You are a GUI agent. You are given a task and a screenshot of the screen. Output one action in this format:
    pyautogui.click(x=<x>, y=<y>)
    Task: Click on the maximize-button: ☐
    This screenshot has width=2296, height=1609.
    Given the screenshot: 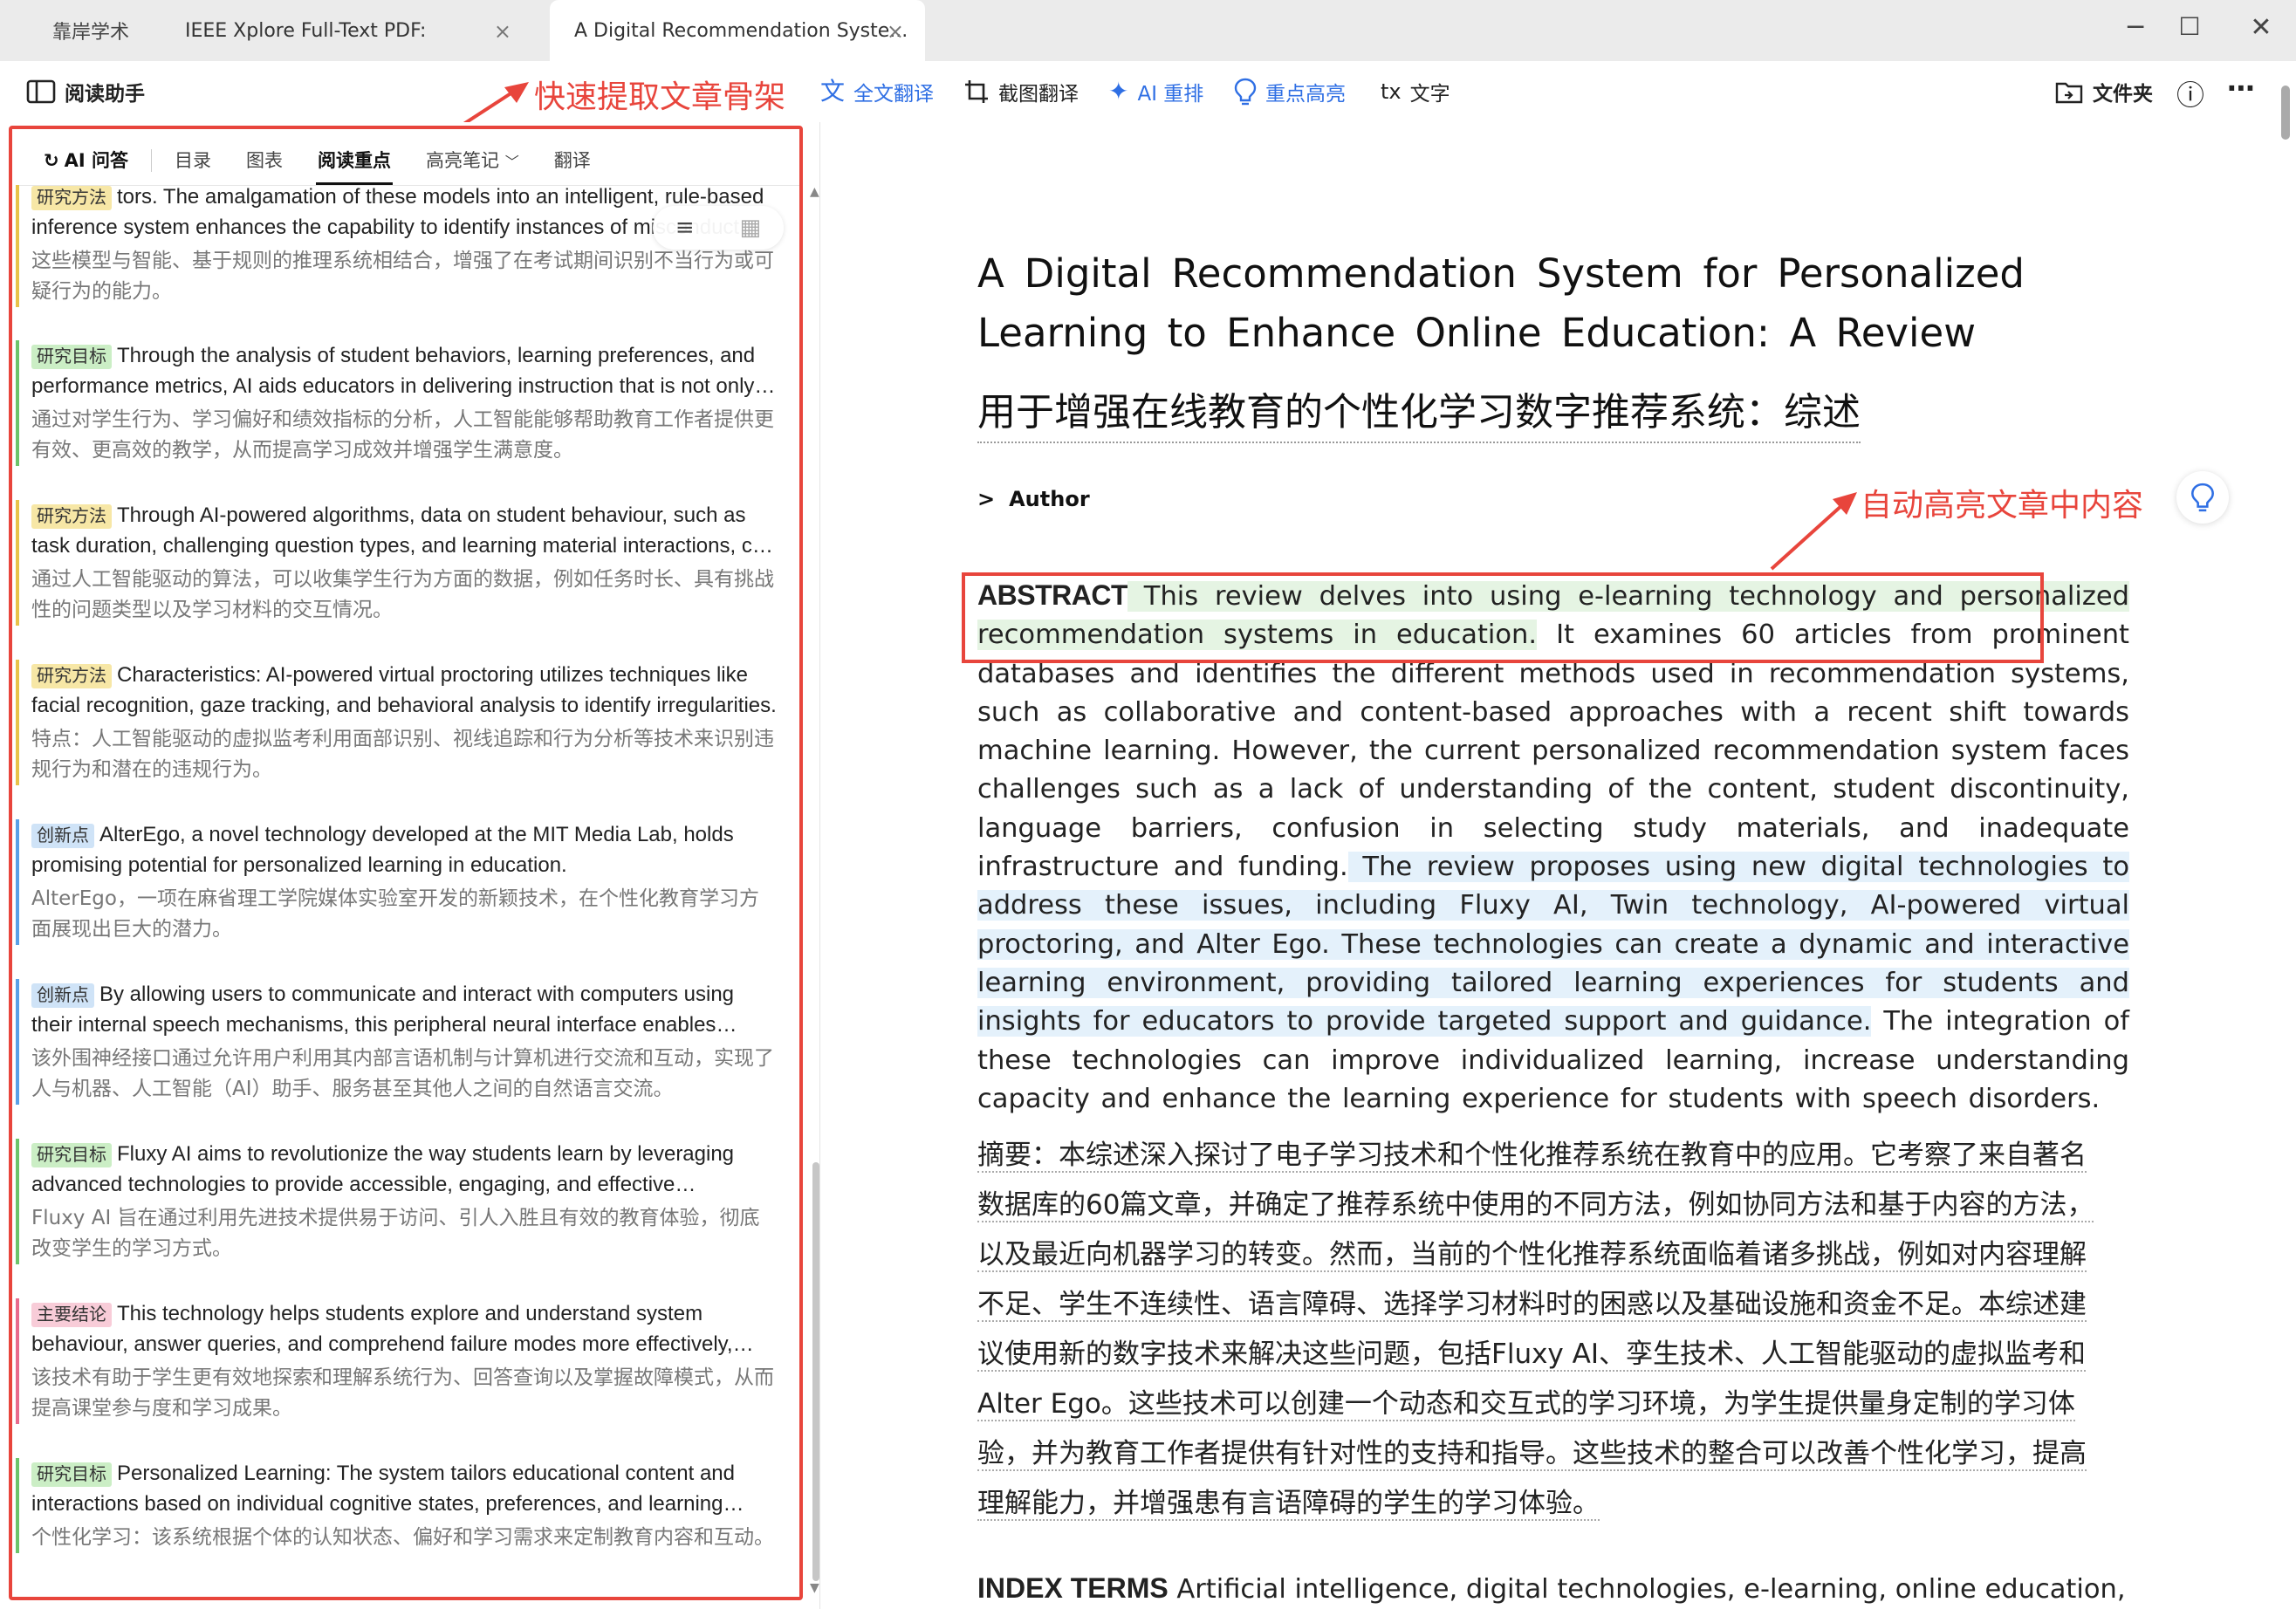 What is the action you would take?
    pyautogui.click(x=2189, y=27)
    